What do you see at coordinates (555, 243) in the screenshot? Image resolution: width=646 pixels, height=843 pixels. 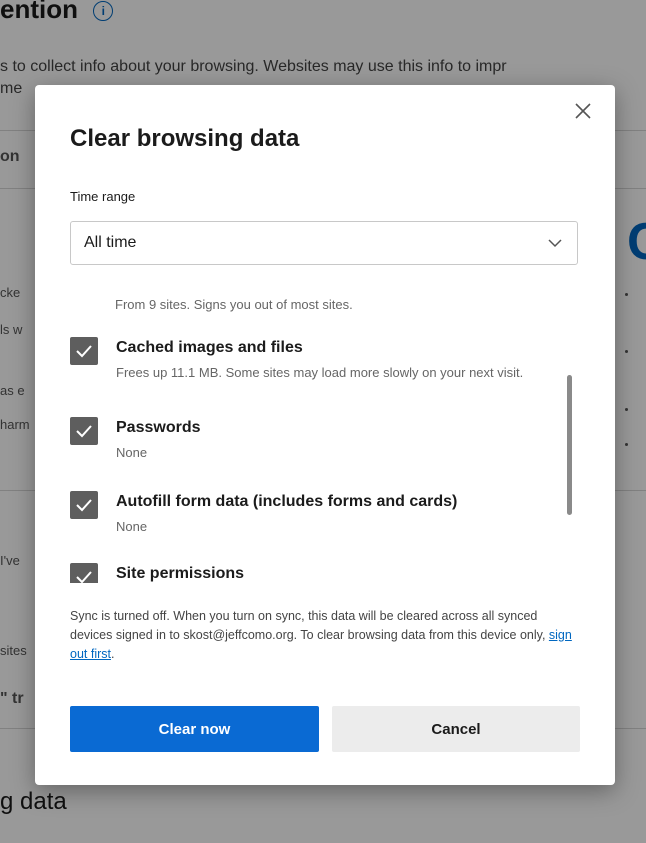 I see `chevron-down-icon` at bounding box center [555, 243].